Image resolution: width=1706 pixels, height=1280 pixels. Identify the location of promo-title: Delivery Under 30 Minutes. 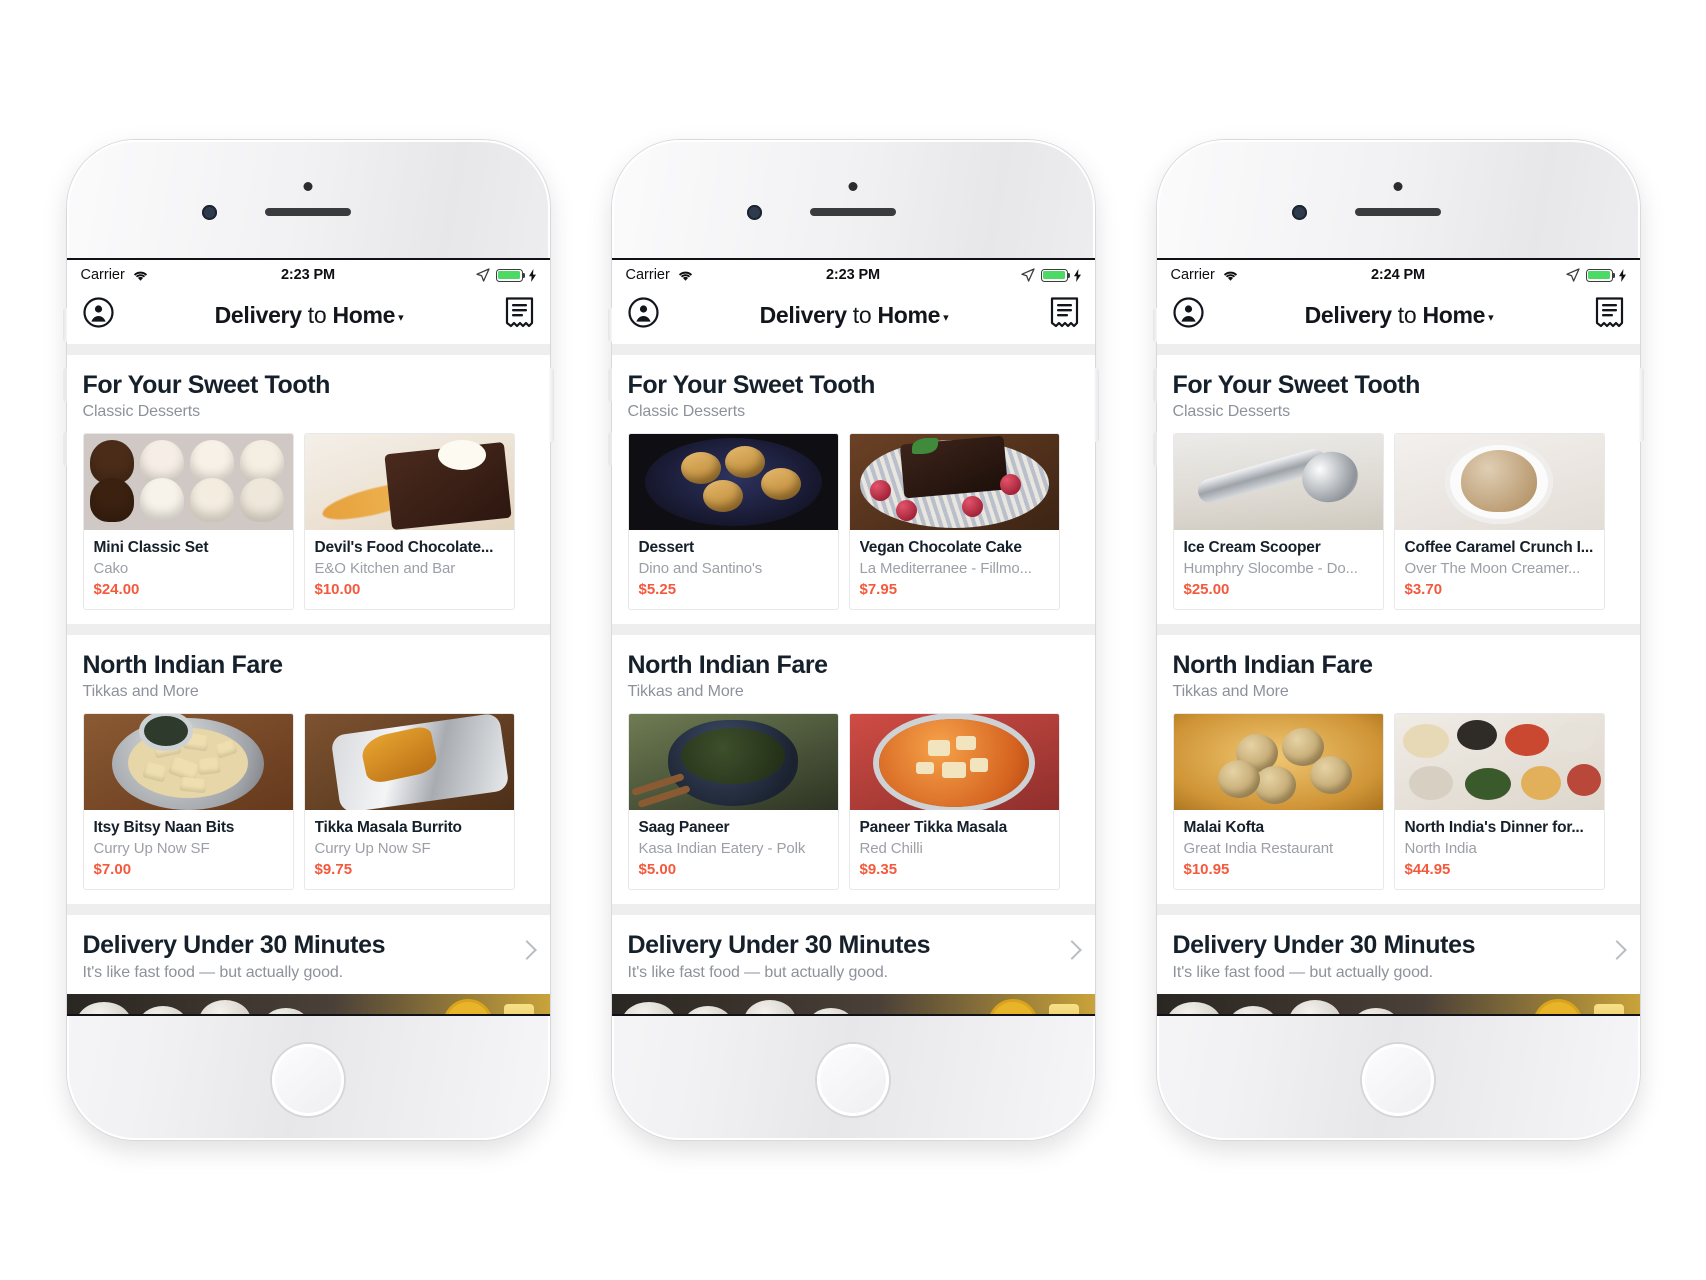
(234, 944).